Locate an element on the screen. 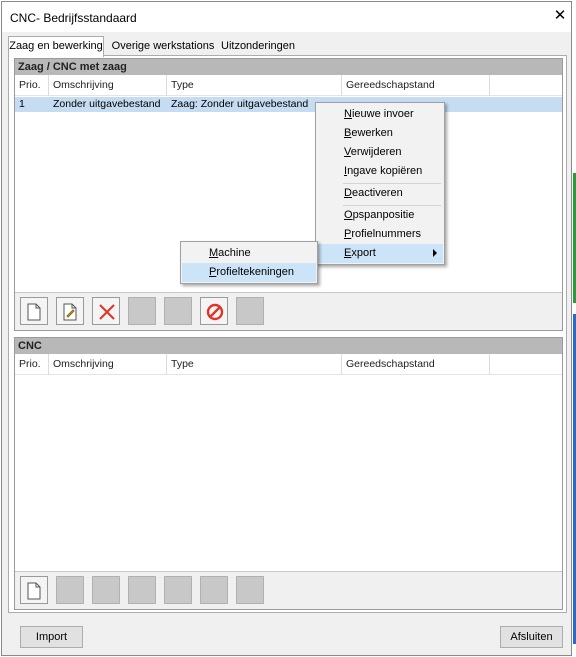 The width and height of the screenshot is (576, 657). tab-label: Zaag en bewerking is located at coordinates (56, 46).